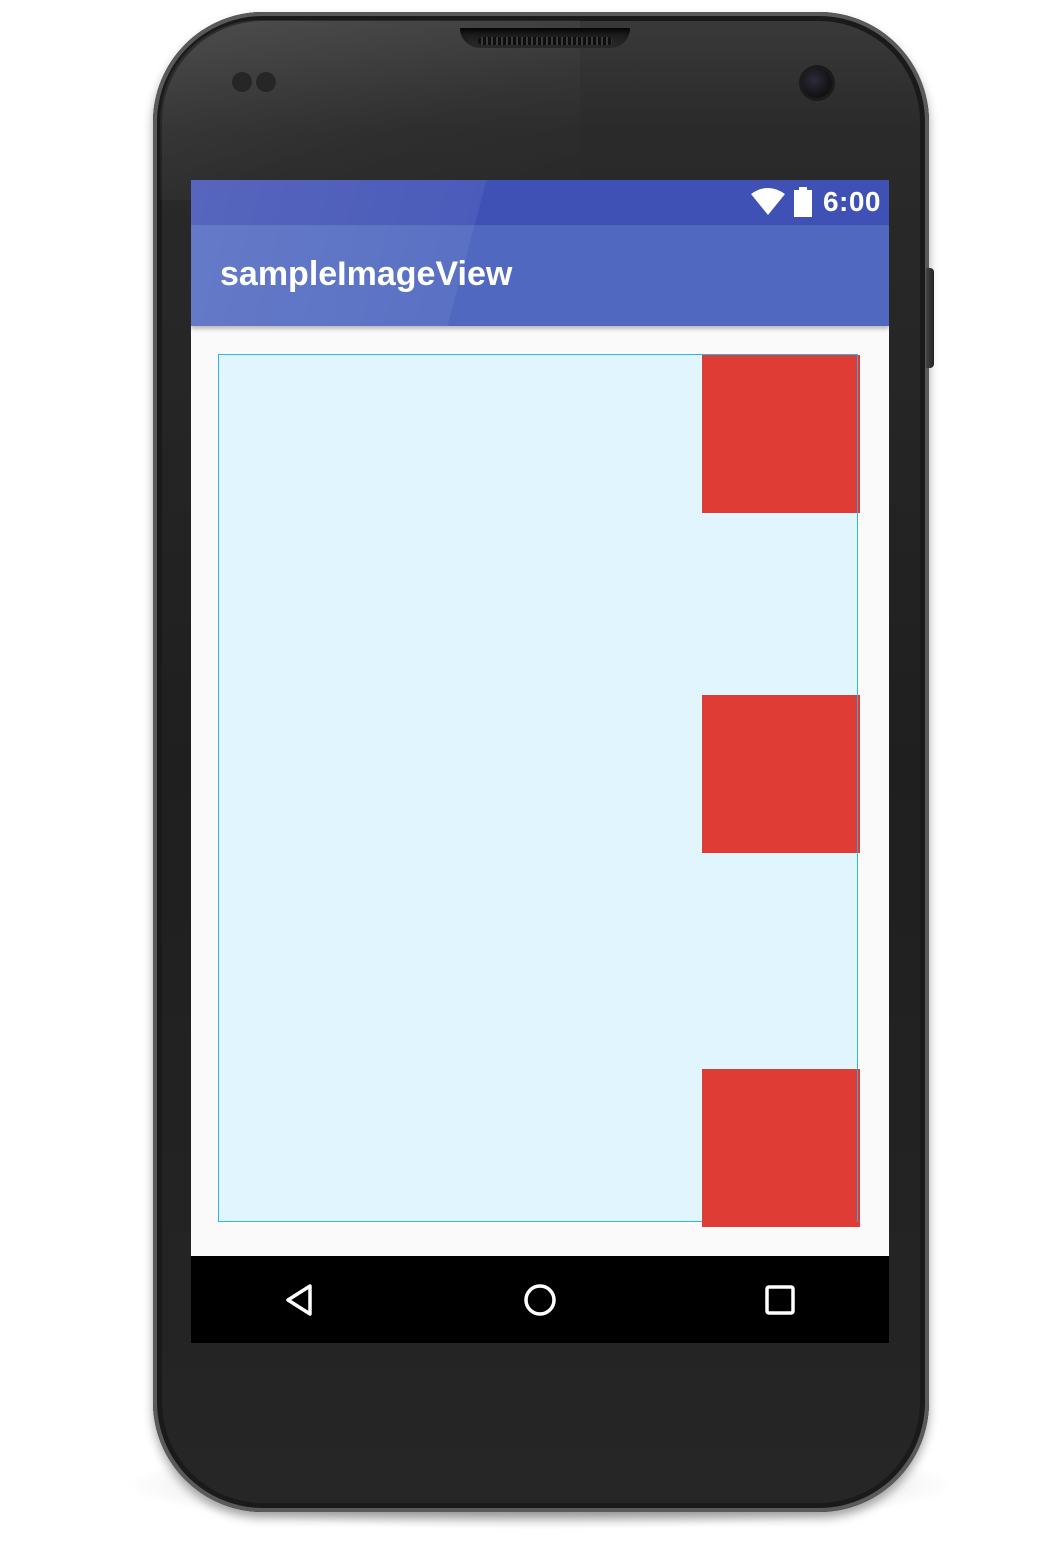 The image size is (1048, 1546). What do you see at coordinates (300, 1300) in the screenshot?
I see `back-triangle-icon` at bounding box center [300, 1300].